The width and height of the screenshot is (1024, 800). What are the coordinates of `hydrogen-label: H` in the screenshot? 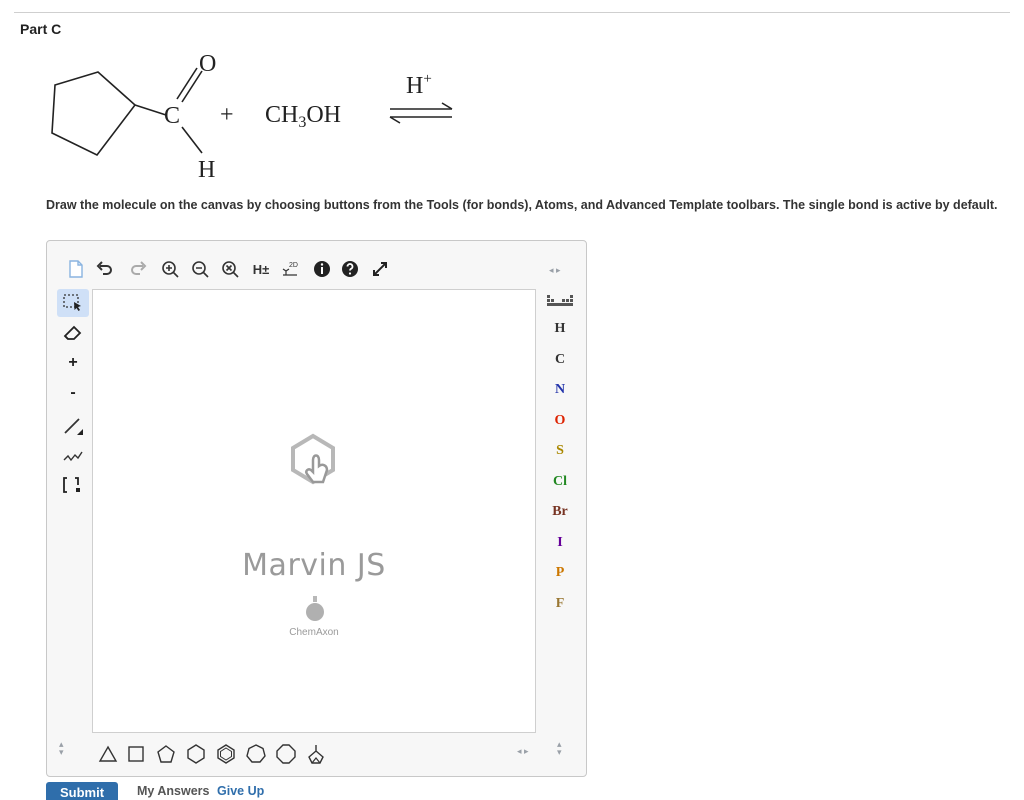 It's located at (206, 170).